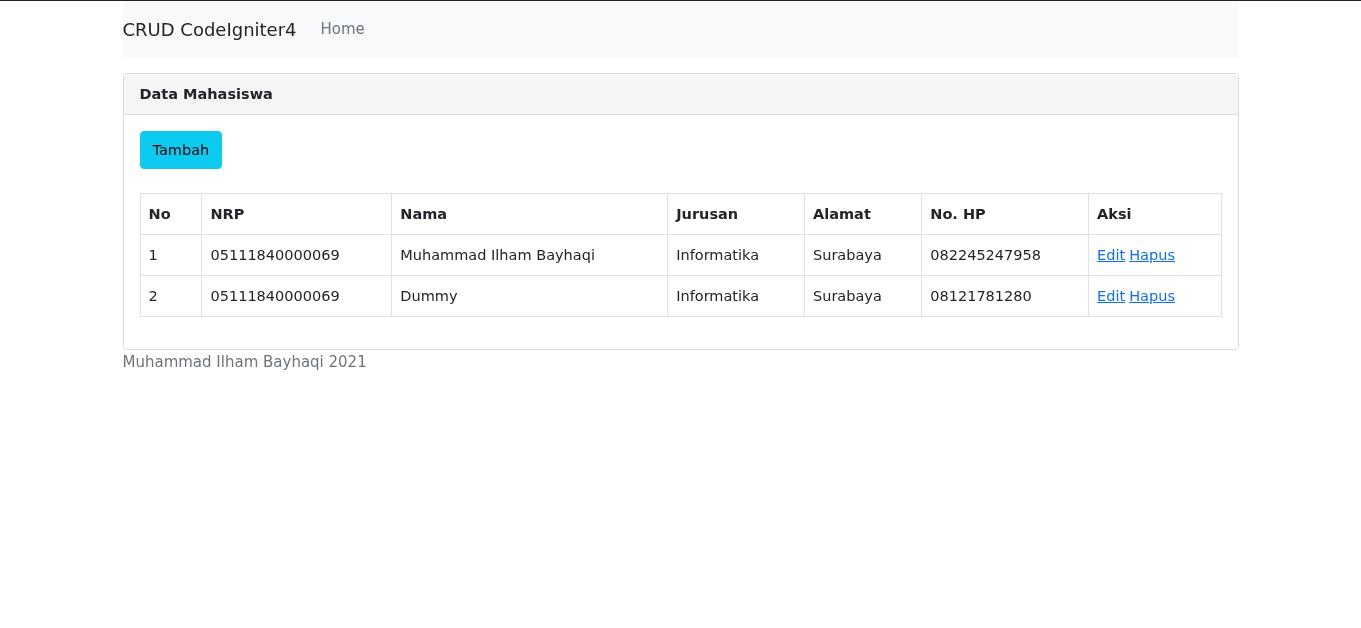 The width and height of the screenshot is (1361, 628). What do you see at coordinates (529, 296) in the screenshot?
I see `table-cell: Dummy` at bounding box center [529, 296].